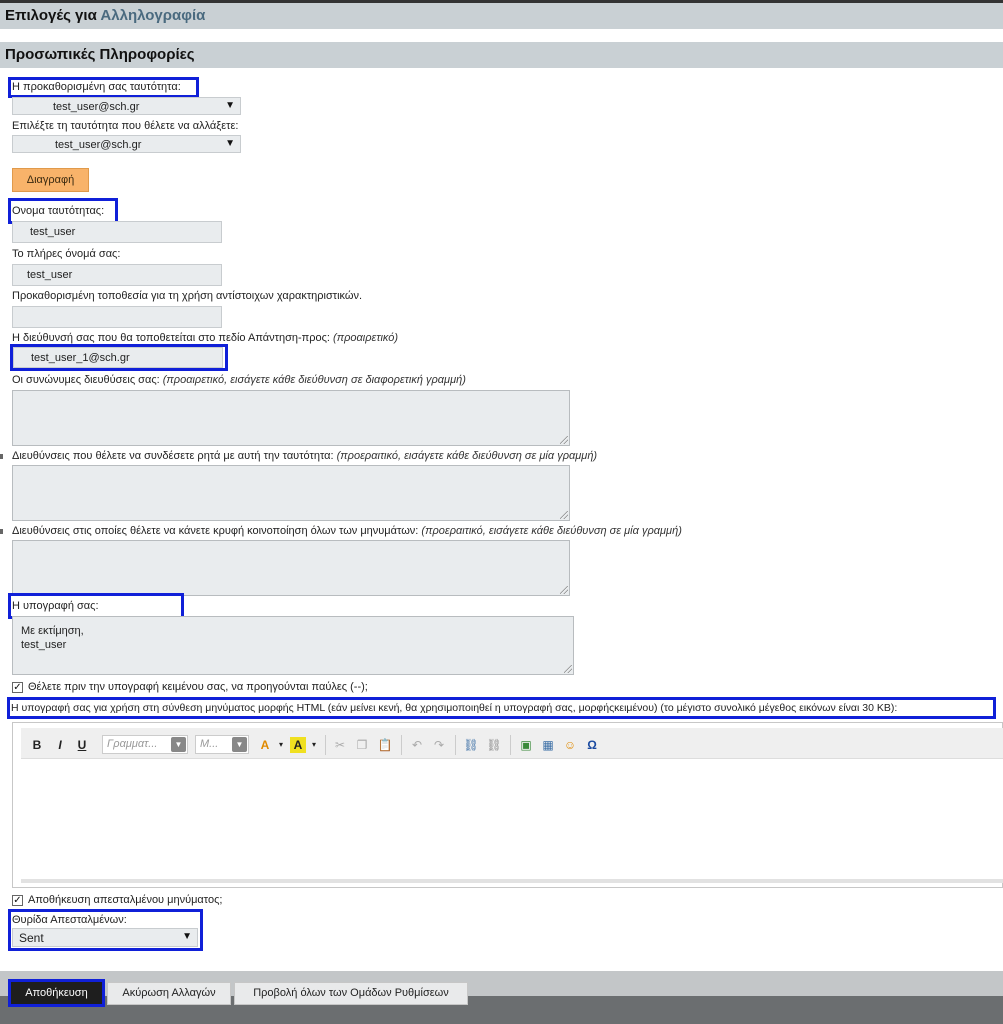 Image resolution: width=1003 pixels, height=1024 pixels. Describe the element at coordinates (66, 254) in the screenshot. I see `full-name-label: Το πλήρες όνομά σας:` at that location.